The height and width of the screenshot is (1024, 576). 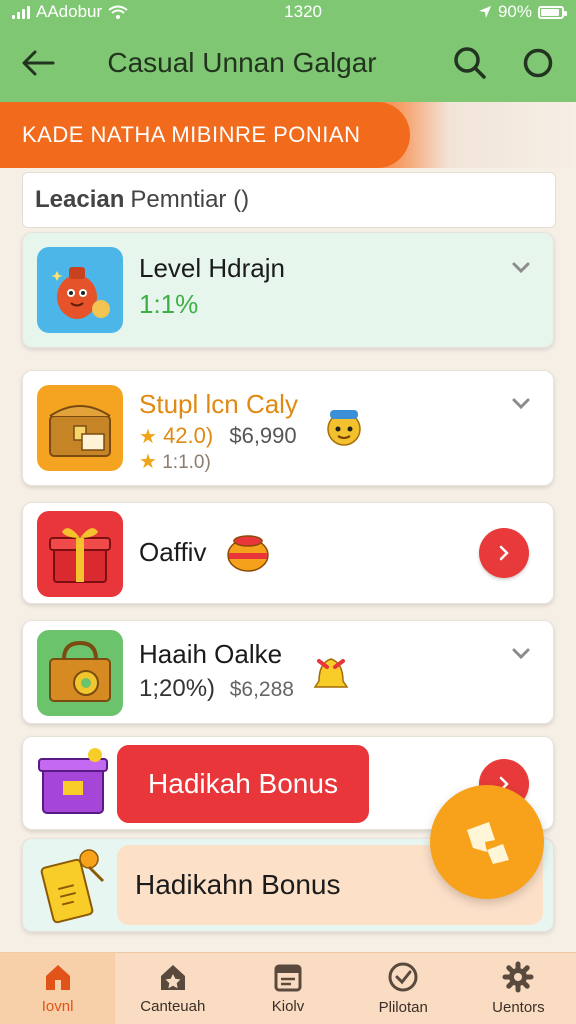 What do you see at coordinates (263, 435) in the screenshot?
I see `price-value: $6,990` at bounding box center [263, 435].